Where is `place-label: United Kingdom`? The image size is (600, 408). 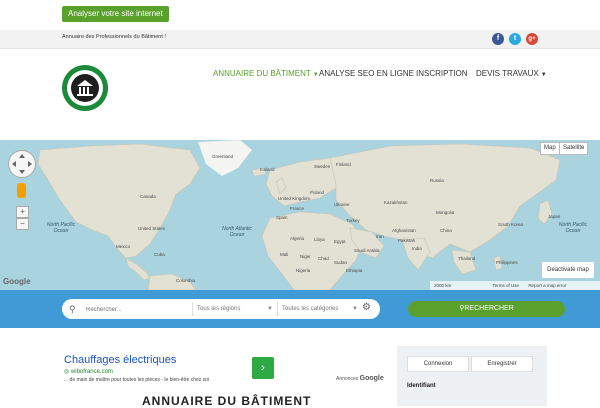
place-label: United Kingdom is located at coordinates (294, 198).